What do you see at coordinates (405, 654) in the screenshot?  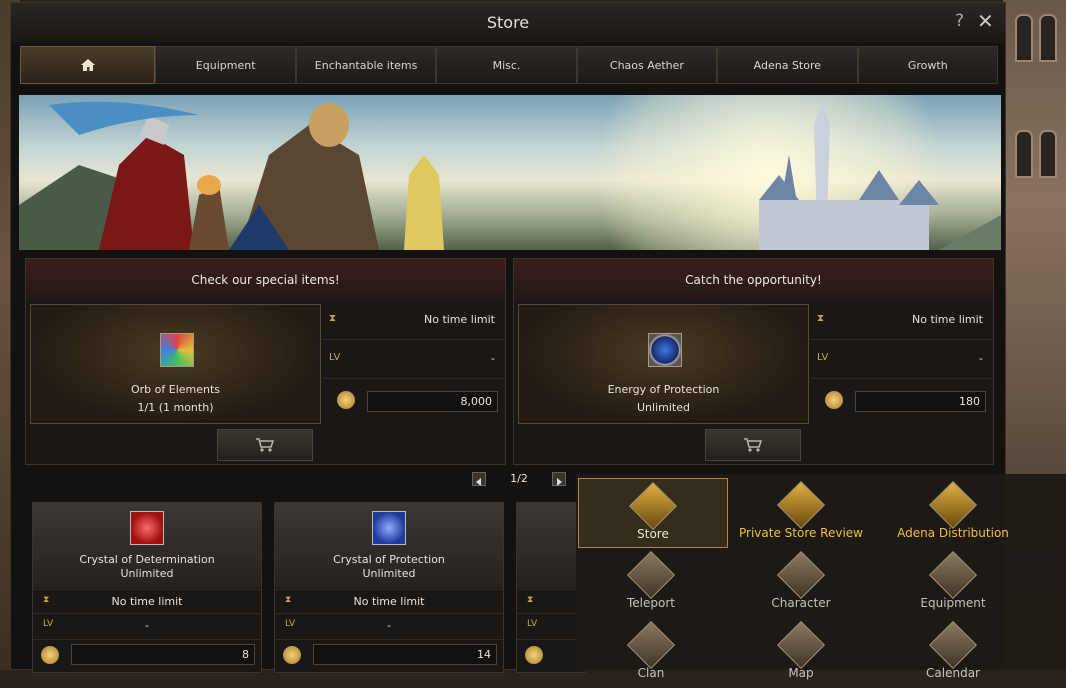 I see `price-field: 14` at bounding box center [405, 654].